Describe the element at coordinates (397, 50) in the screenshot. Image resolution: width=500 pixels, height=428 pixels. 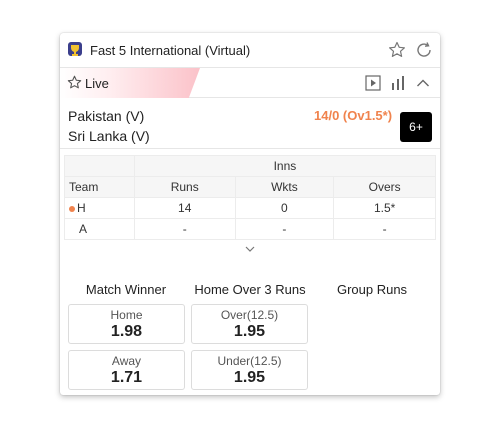
I see `favorite-star-icon` at that location.